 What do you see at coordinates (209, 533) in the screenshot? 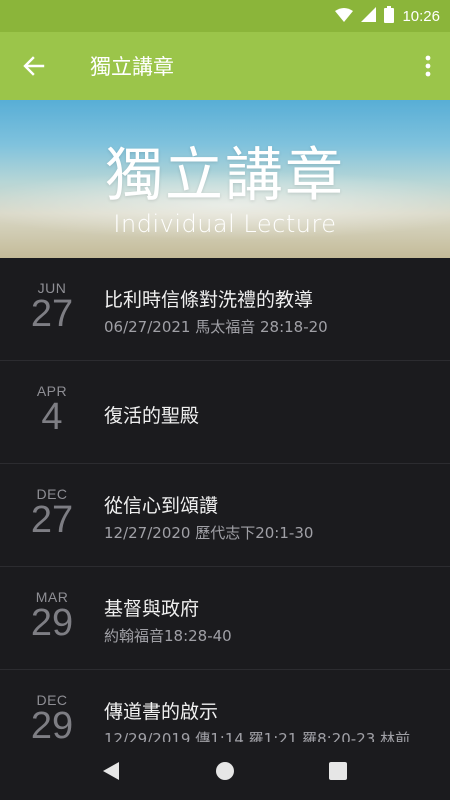
I see `lecture-subtitle: 12/27/2020 歷代志下20:1-30` at bounding box center [209, 533].